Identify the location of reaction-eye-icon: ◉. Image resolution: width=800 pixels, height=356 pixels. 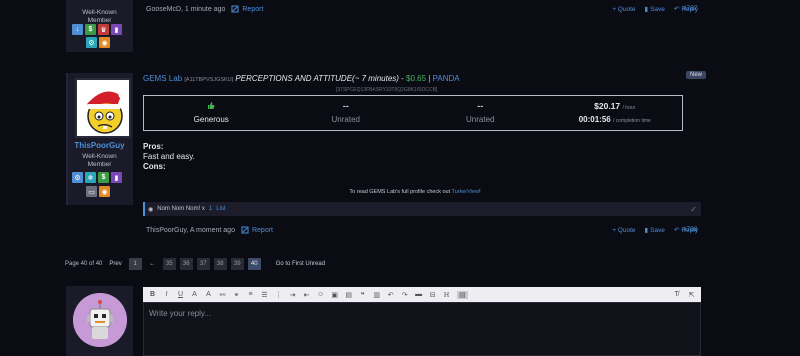
(151, 209).